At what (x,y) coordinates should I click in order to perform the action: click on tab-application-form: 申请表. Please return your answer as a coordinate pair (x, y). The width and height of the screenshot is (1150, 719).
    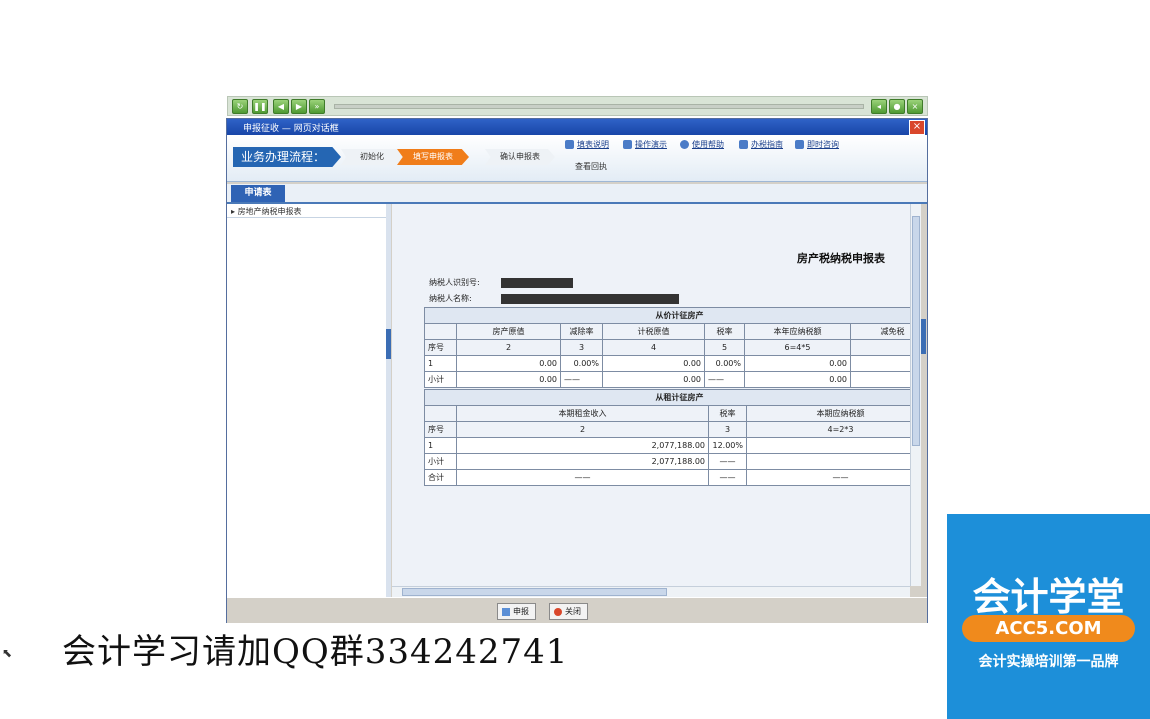
    Looking at the image, I should click on (258, 193).